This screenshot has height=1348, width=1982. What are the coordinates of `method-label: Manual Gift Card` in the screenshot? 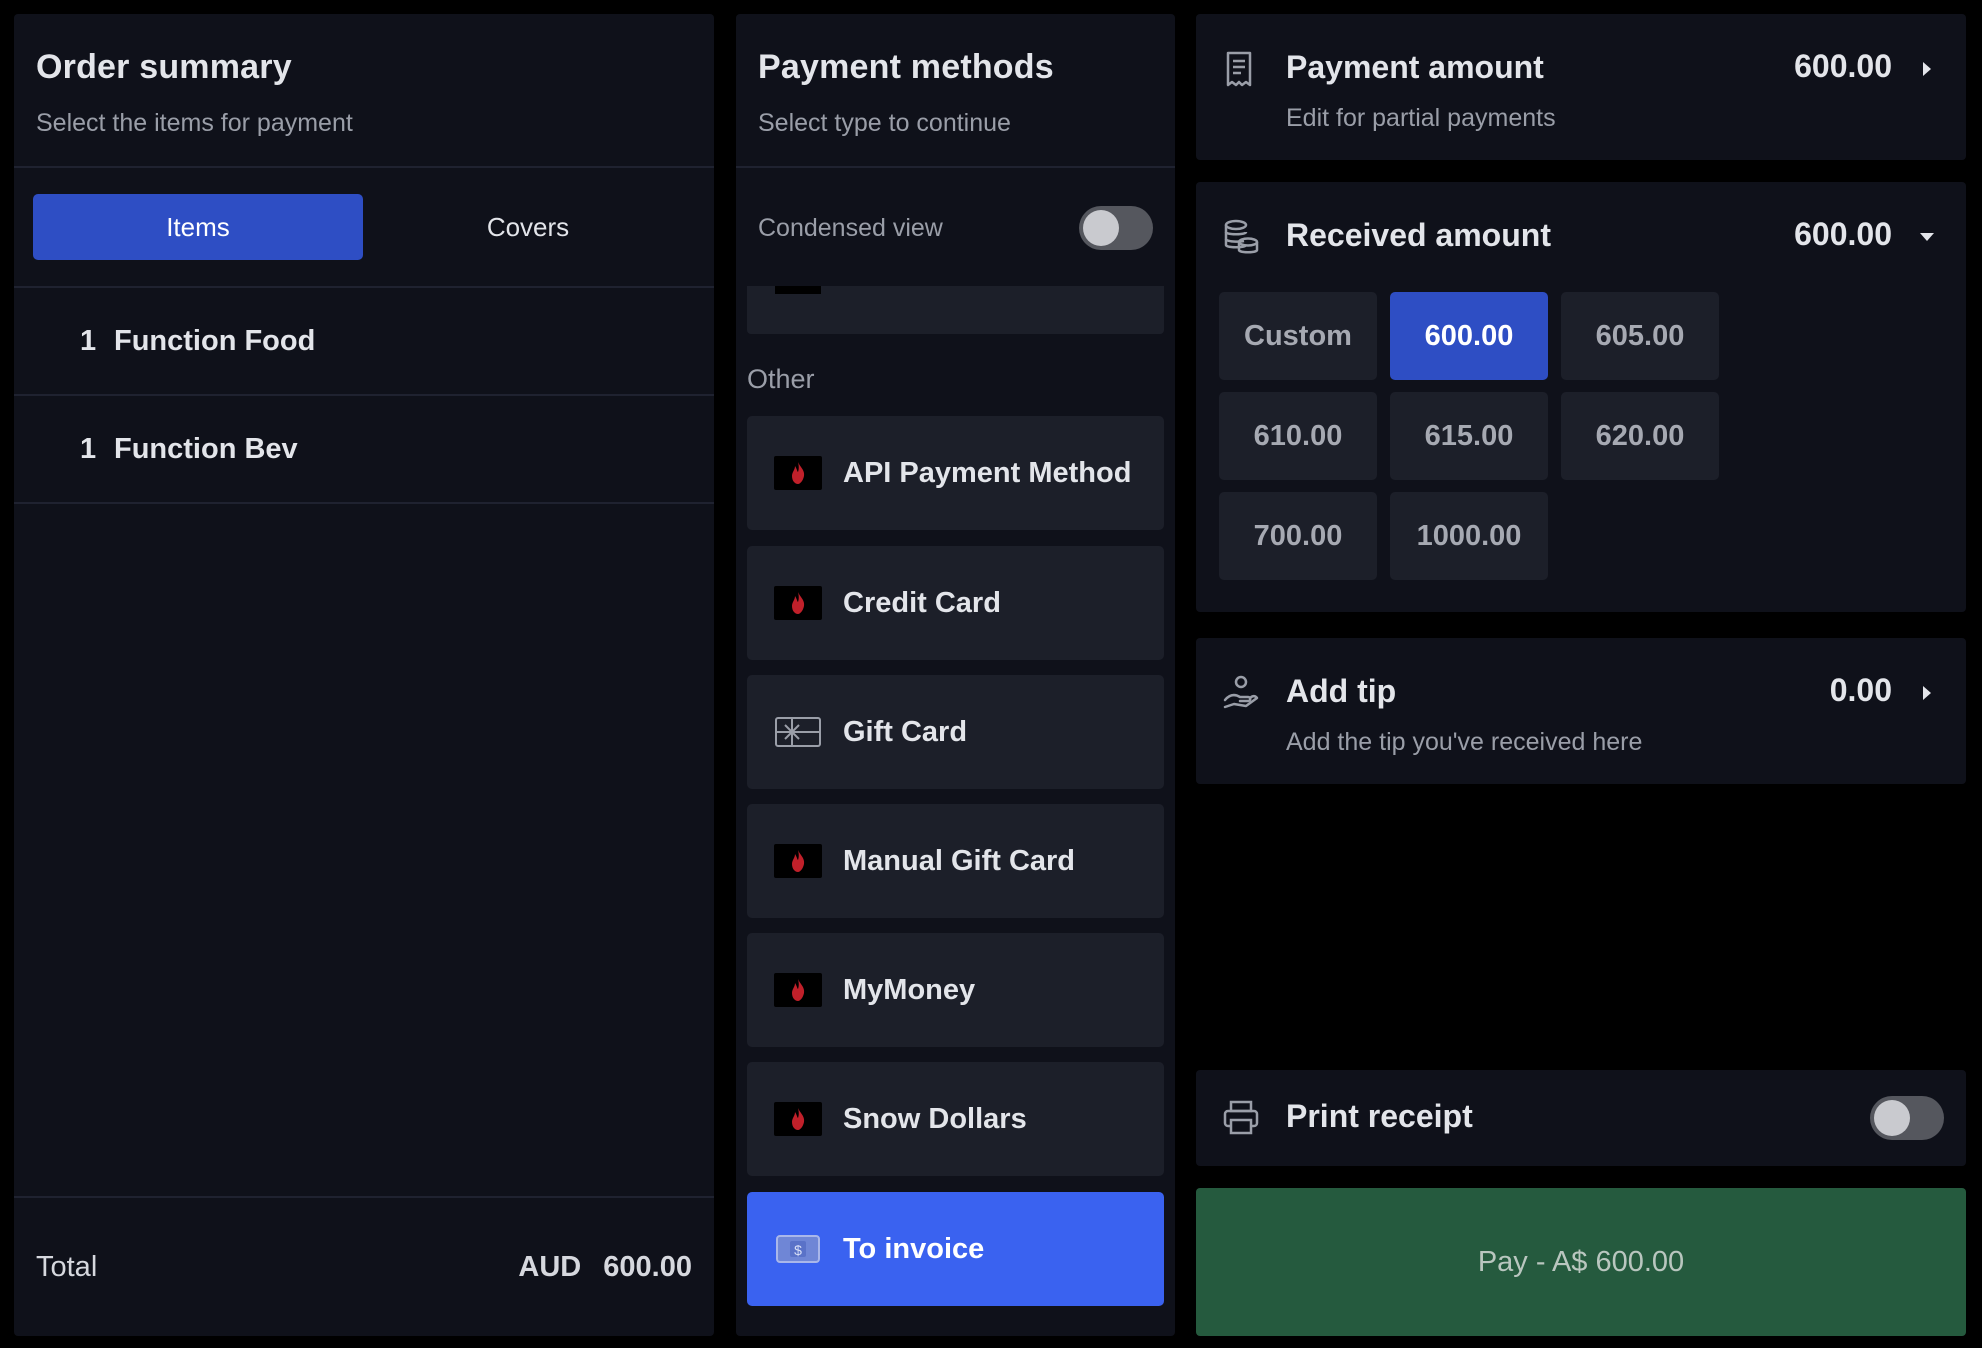 It's located at (959, 860).